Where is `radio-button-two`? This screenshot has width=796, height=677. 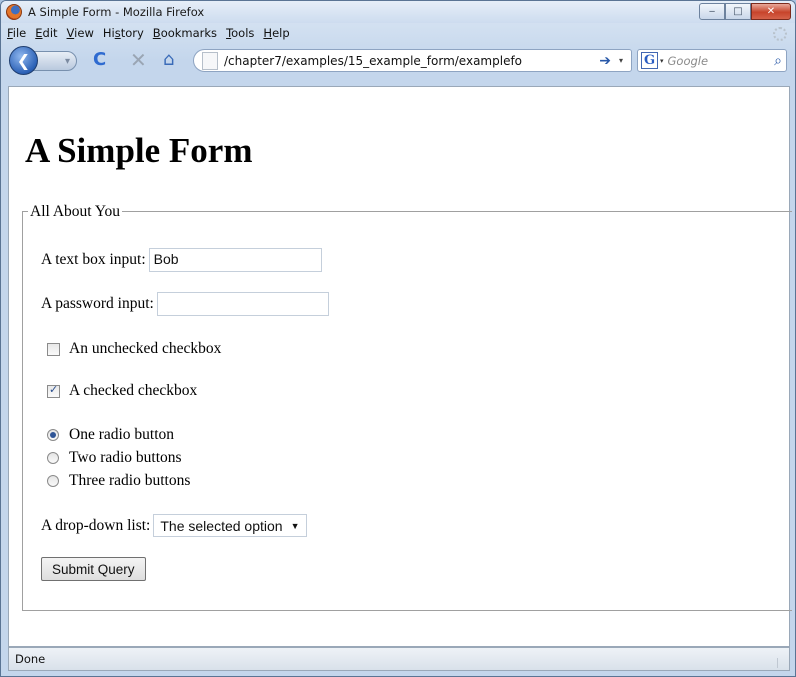 radio-button-two is located at coordinates (53, 458).